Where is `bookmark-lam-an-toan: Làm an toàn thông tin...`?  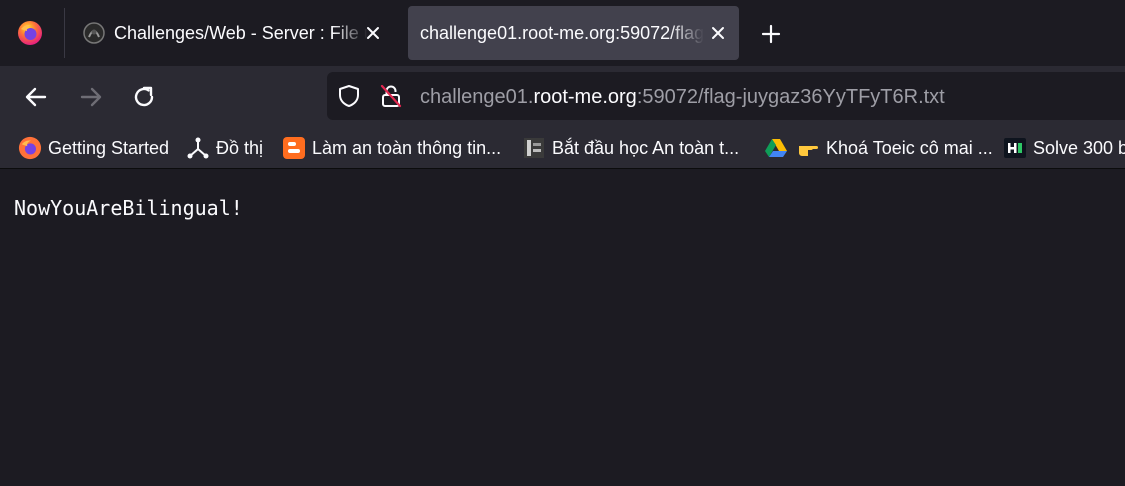 bookmark-lam-an-toan: Làm an toàn thông tin... is located at coordinates (391, 148).